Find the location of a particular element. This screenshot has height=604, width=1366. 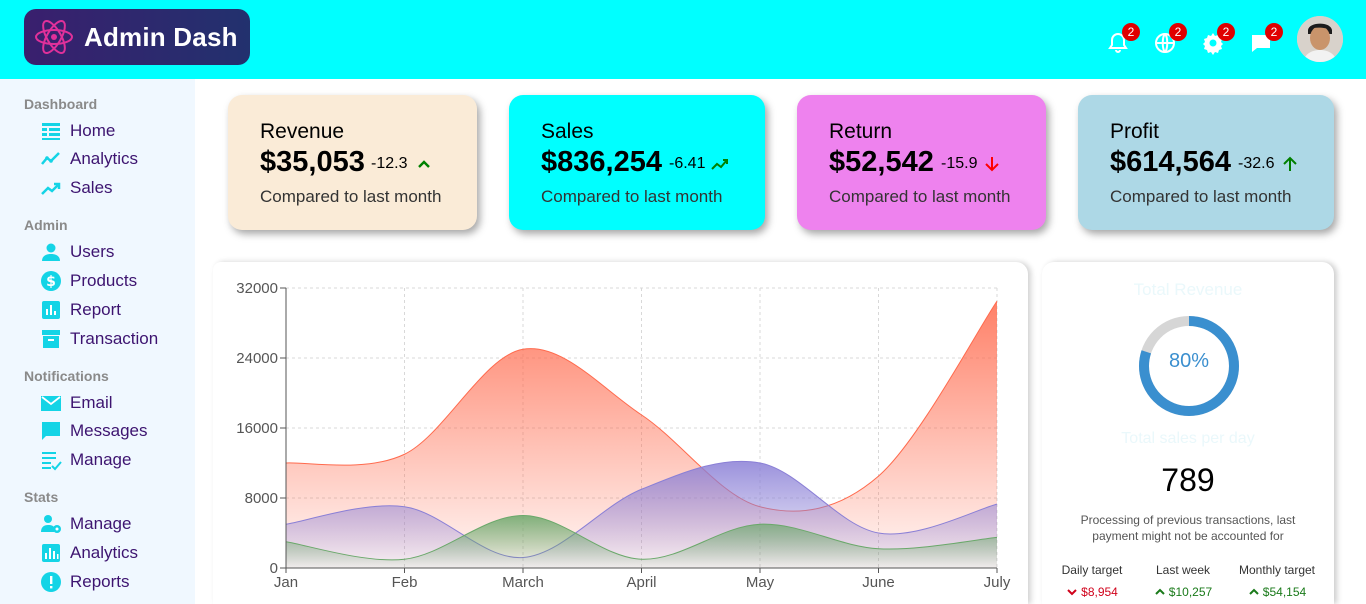

sidebar-item-analytics: Analytics is located at coordinates (89, 159).